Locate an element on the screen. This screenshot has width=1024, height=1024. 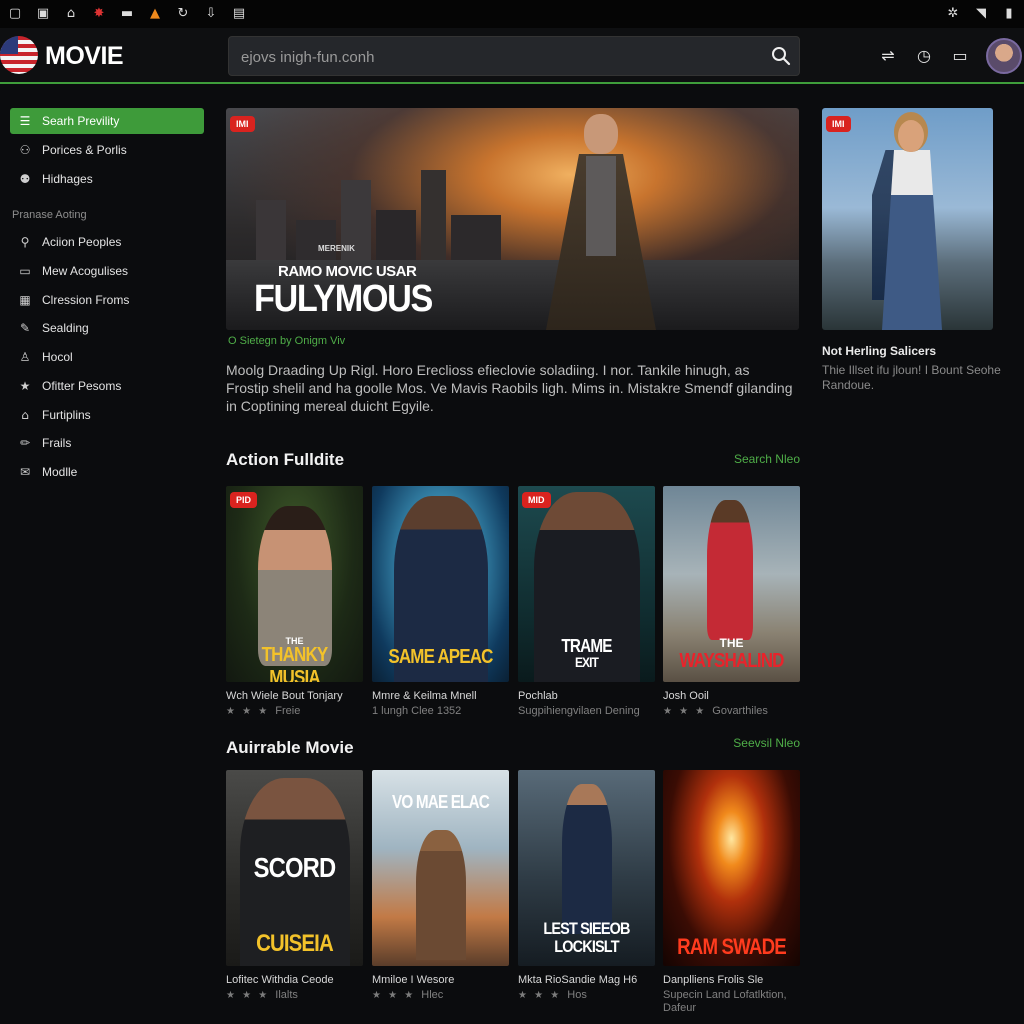
movie-poster: VO MAE ELAC is located at coordinates (440, 868).